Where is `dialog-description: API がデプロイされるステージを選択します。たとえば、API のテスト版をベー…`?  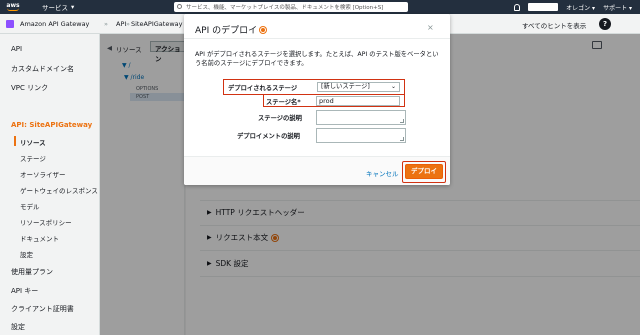
dialog-description: API がデプロイされるステージを選択します。たとえば、API のテスト版をベー… is located at coordinates (317, 59).